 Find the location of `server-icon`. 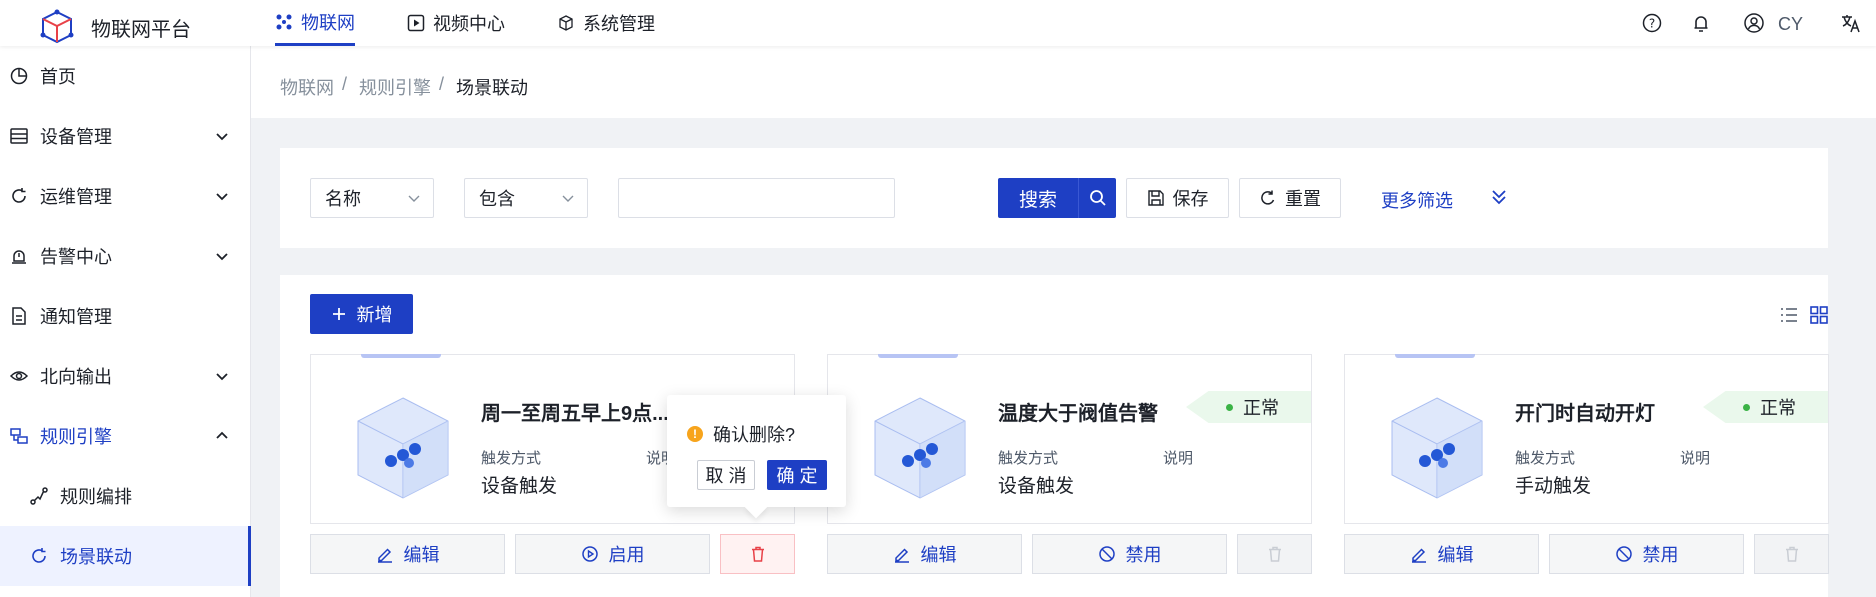

server-icon is located at coordinates (19, 136).